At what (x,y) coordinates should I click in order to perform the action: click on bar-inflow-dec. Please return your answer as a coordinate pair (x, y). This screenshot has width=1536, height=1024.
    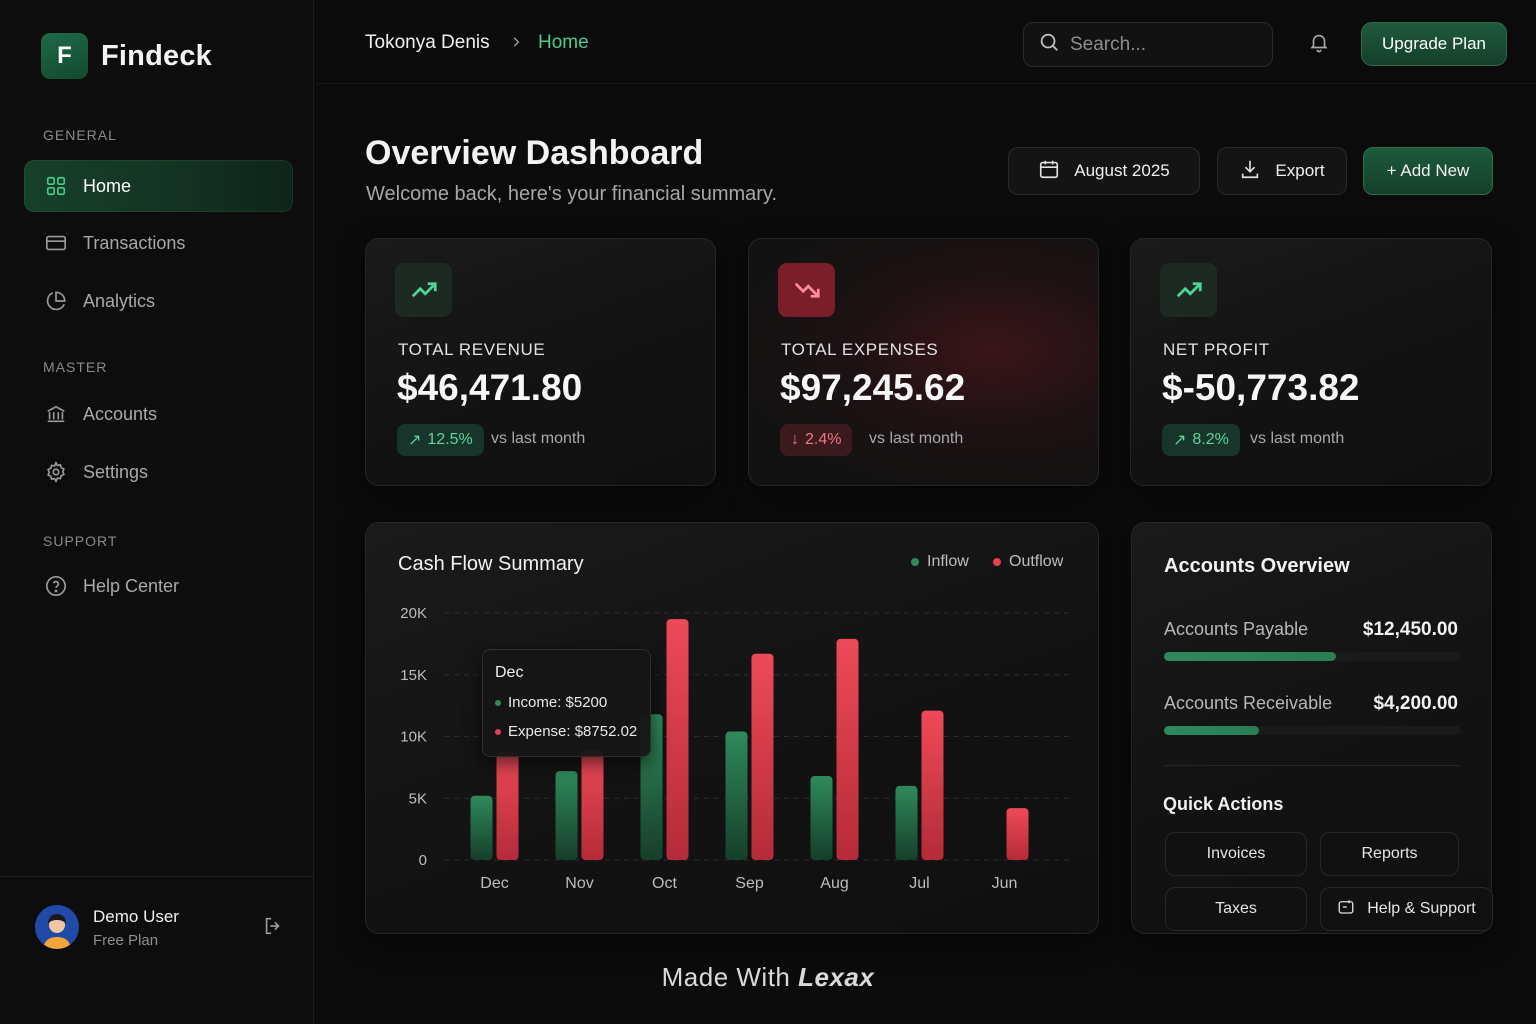
    Looking at the image, I should click on (481, 827).